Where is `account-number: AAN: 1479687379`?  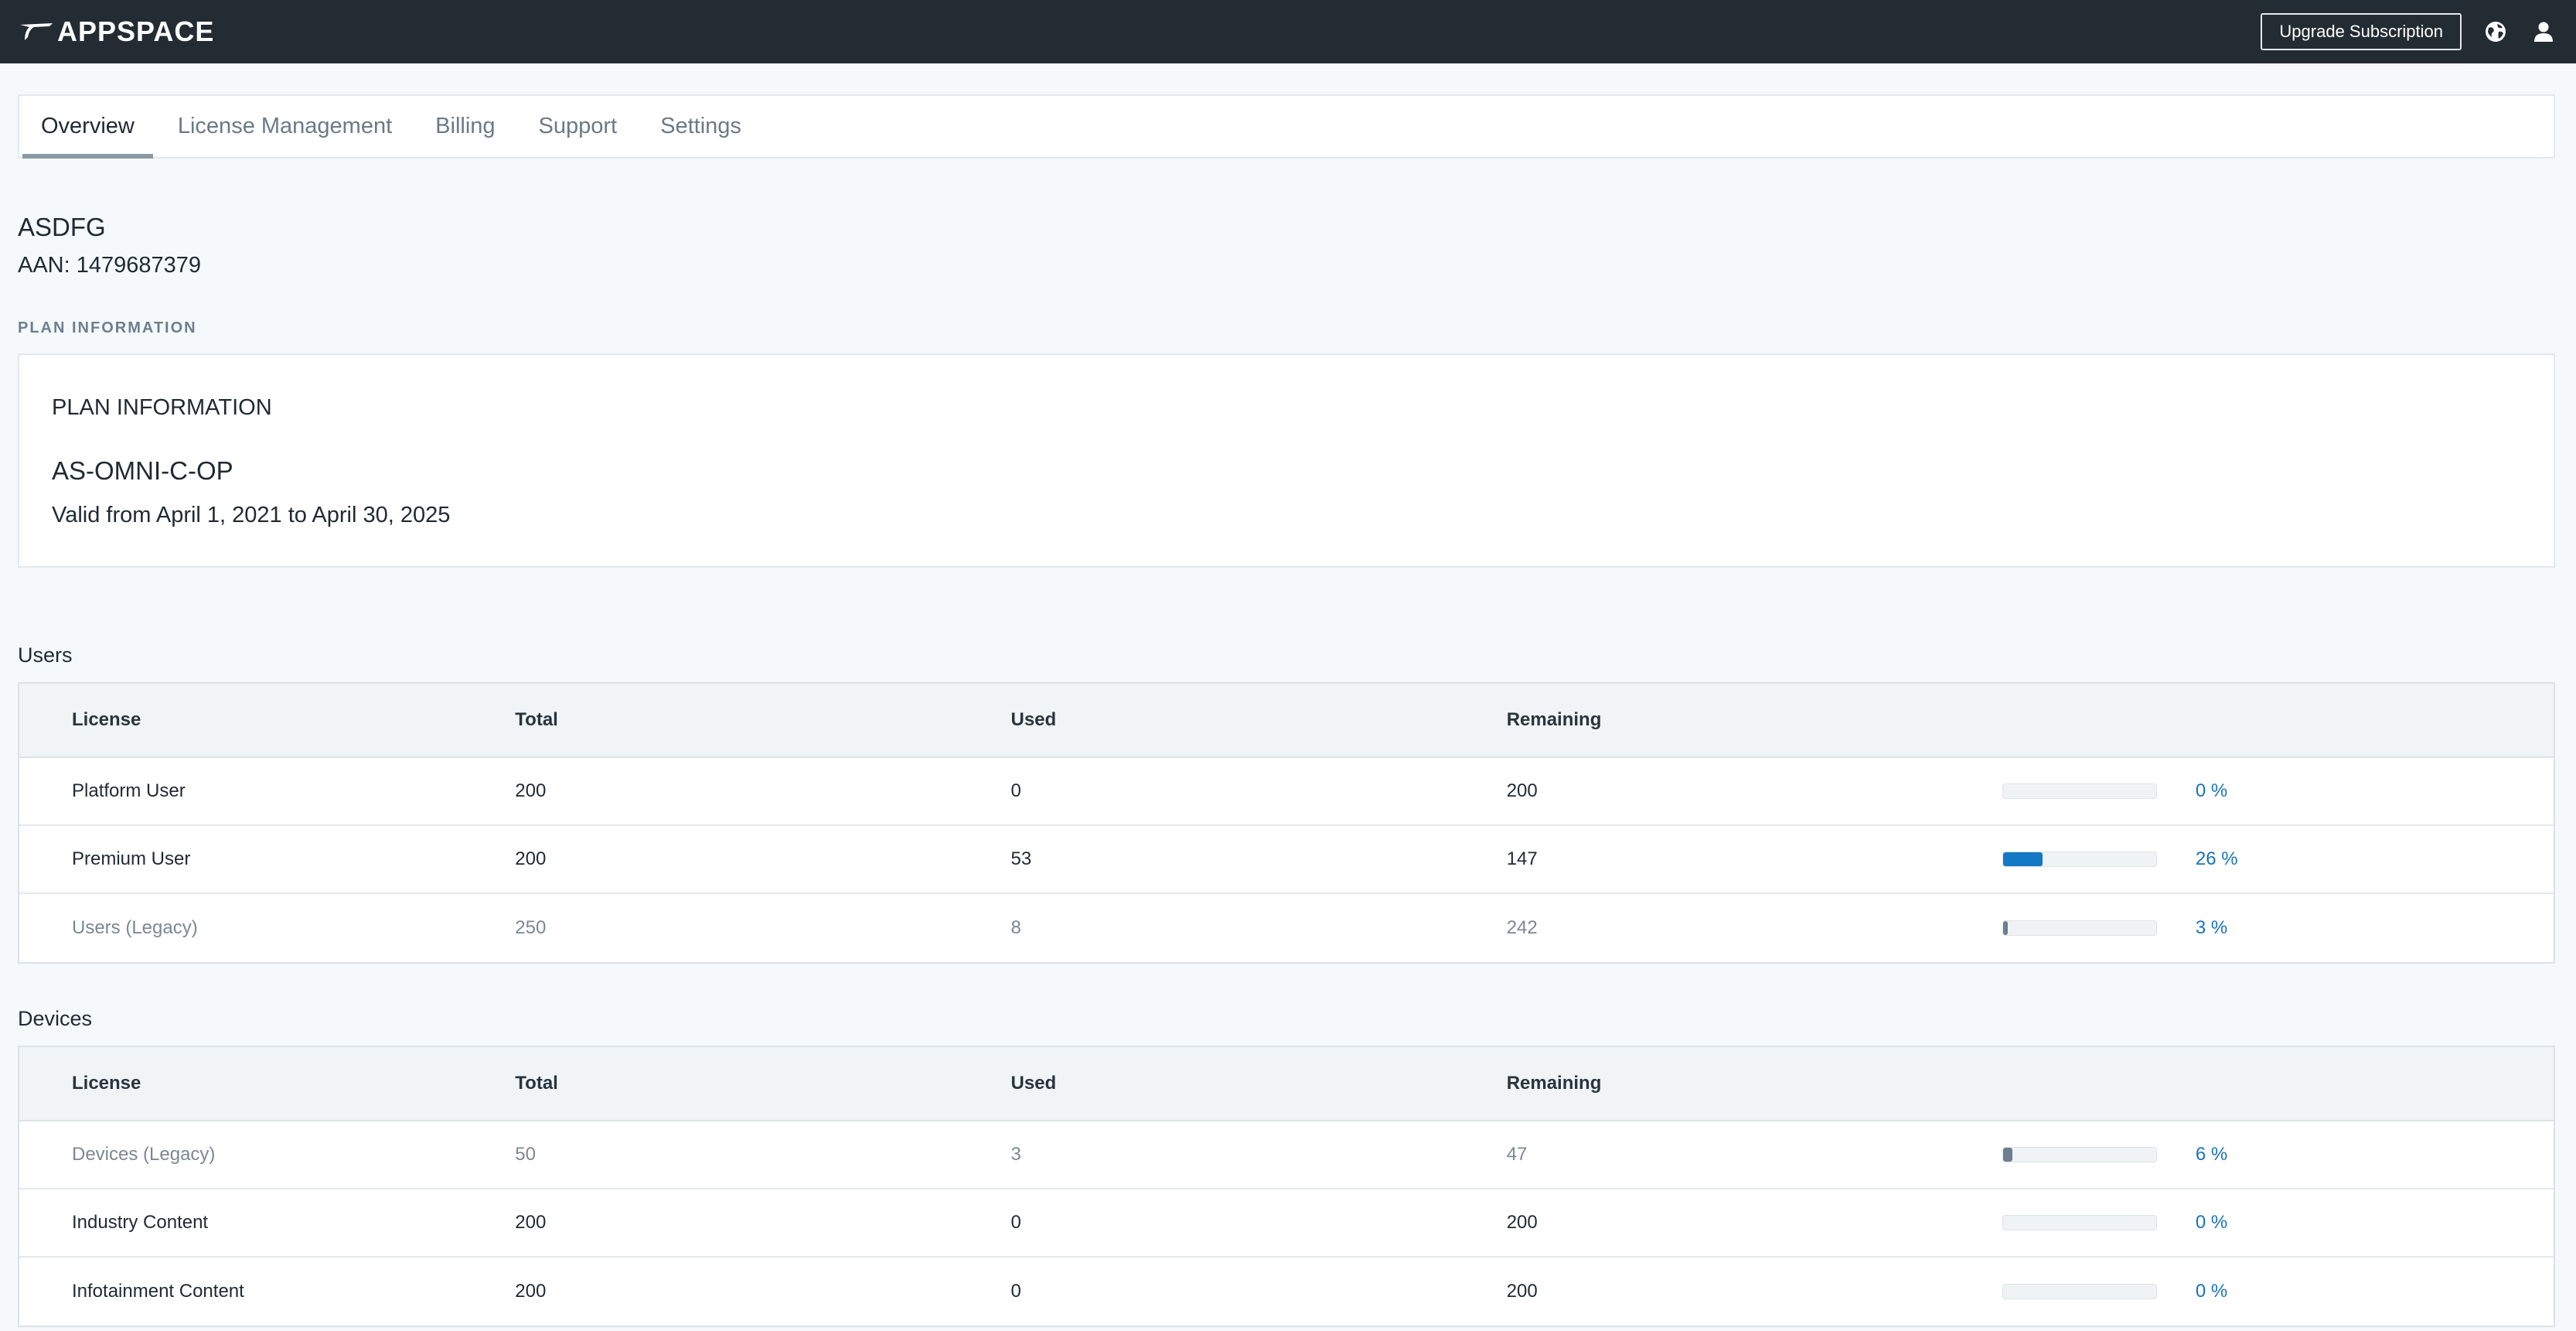
account-number: AAN: 1479687379 is located at coordinates (110, 265).